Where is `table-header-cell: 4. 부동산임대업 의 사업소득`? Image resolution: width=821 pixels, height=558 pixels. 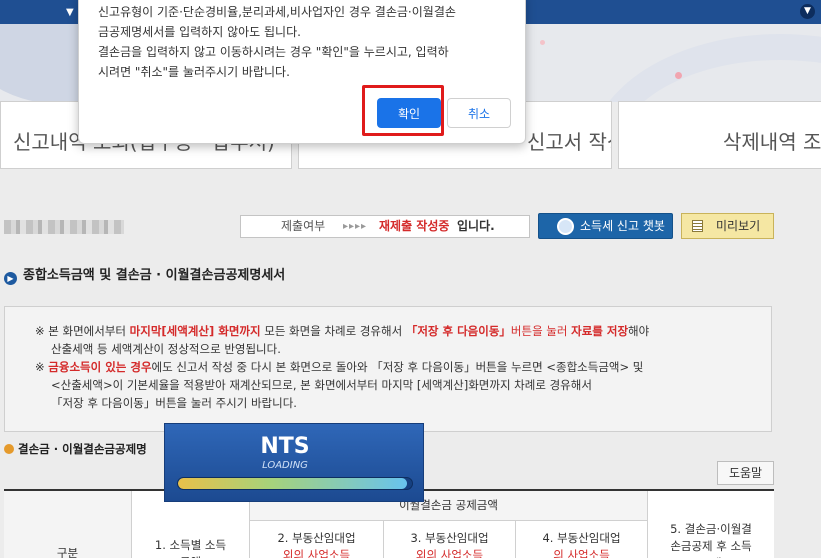 table-header-cell: 4. 부동산임대업 의 사업소득 is located at coordinates (582, 539).